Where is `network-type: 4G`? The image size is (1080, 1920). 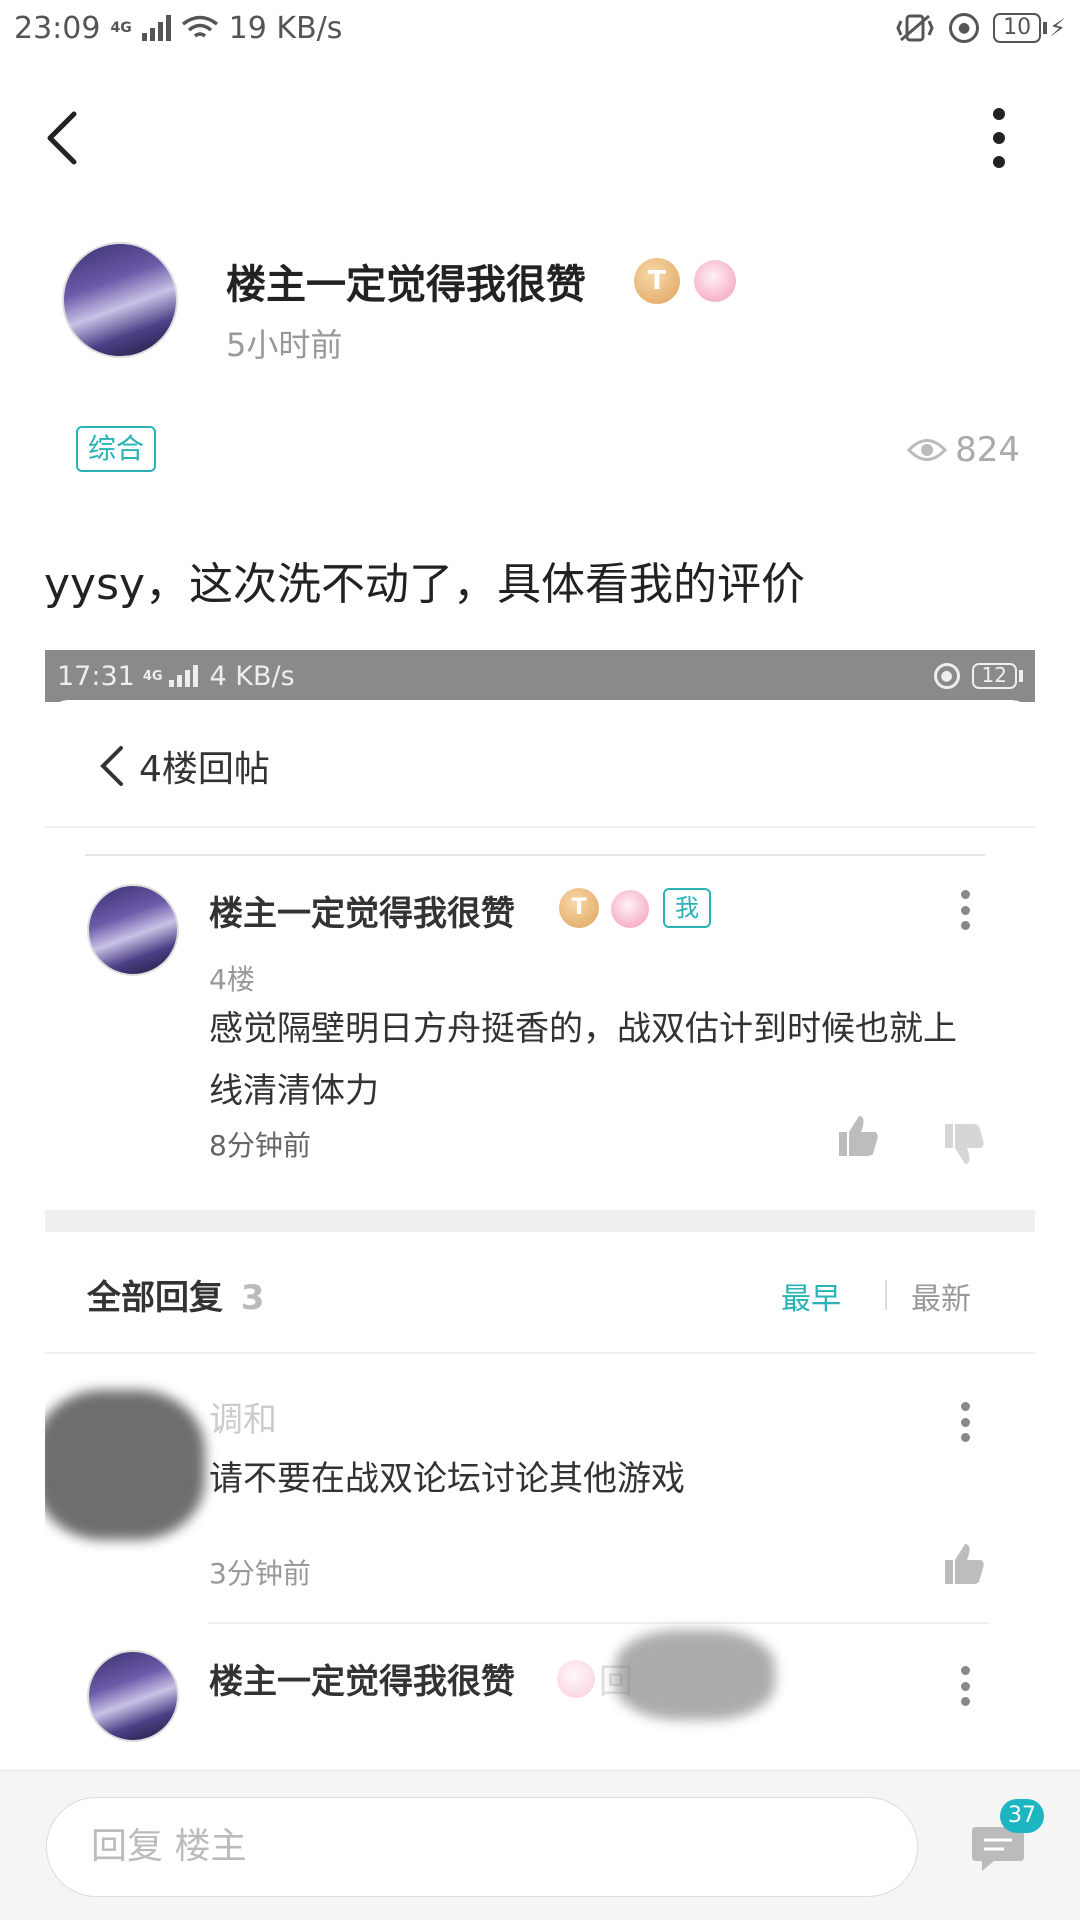 network-type: 4G is located at coordinates (121, 28).